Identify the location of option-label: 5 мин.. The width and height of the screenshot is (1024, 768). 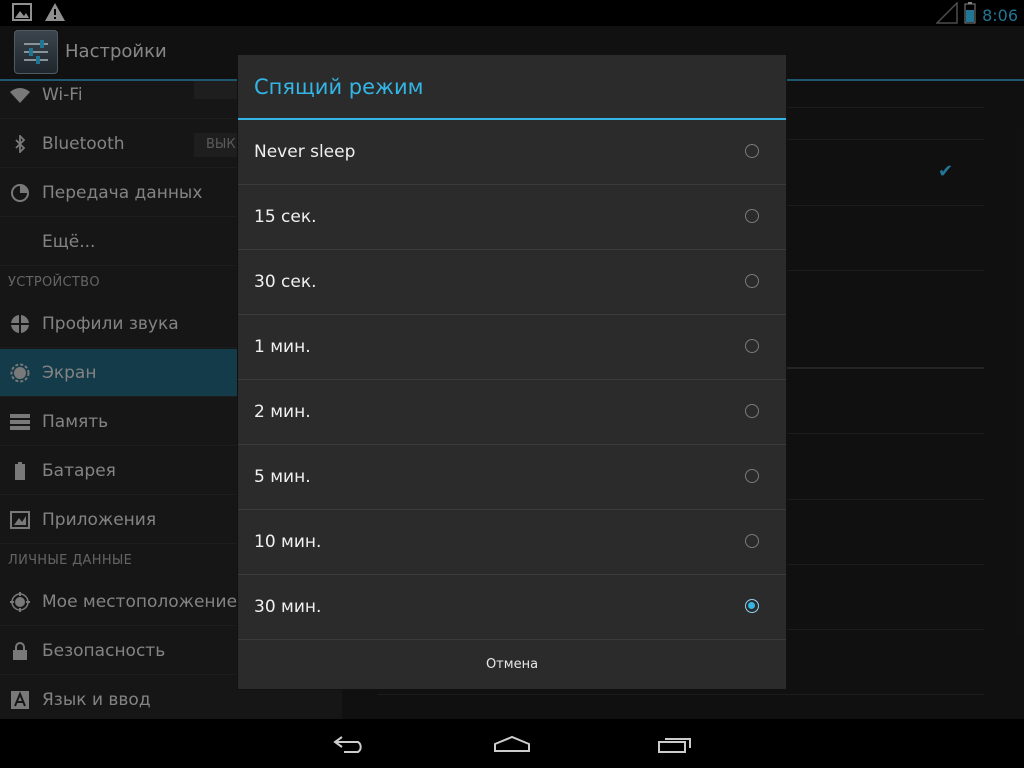
(282, 477).